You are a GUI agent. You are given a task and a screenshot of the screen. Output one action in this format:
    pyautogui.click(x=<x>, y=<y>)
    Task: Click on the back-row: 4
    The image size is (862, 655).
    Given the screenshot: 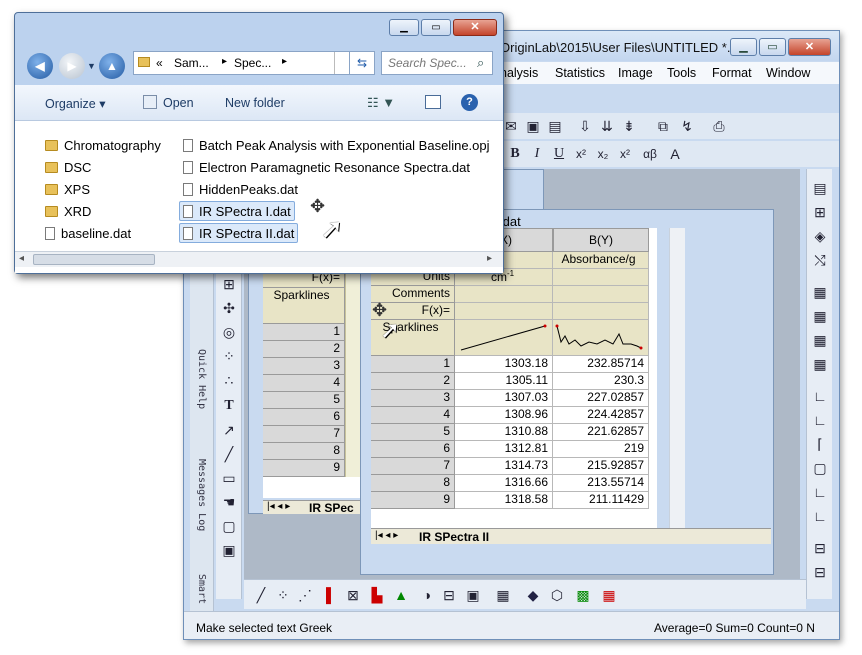 What is the action you would take?
    pyautogui.click(x=304, y=383)
    